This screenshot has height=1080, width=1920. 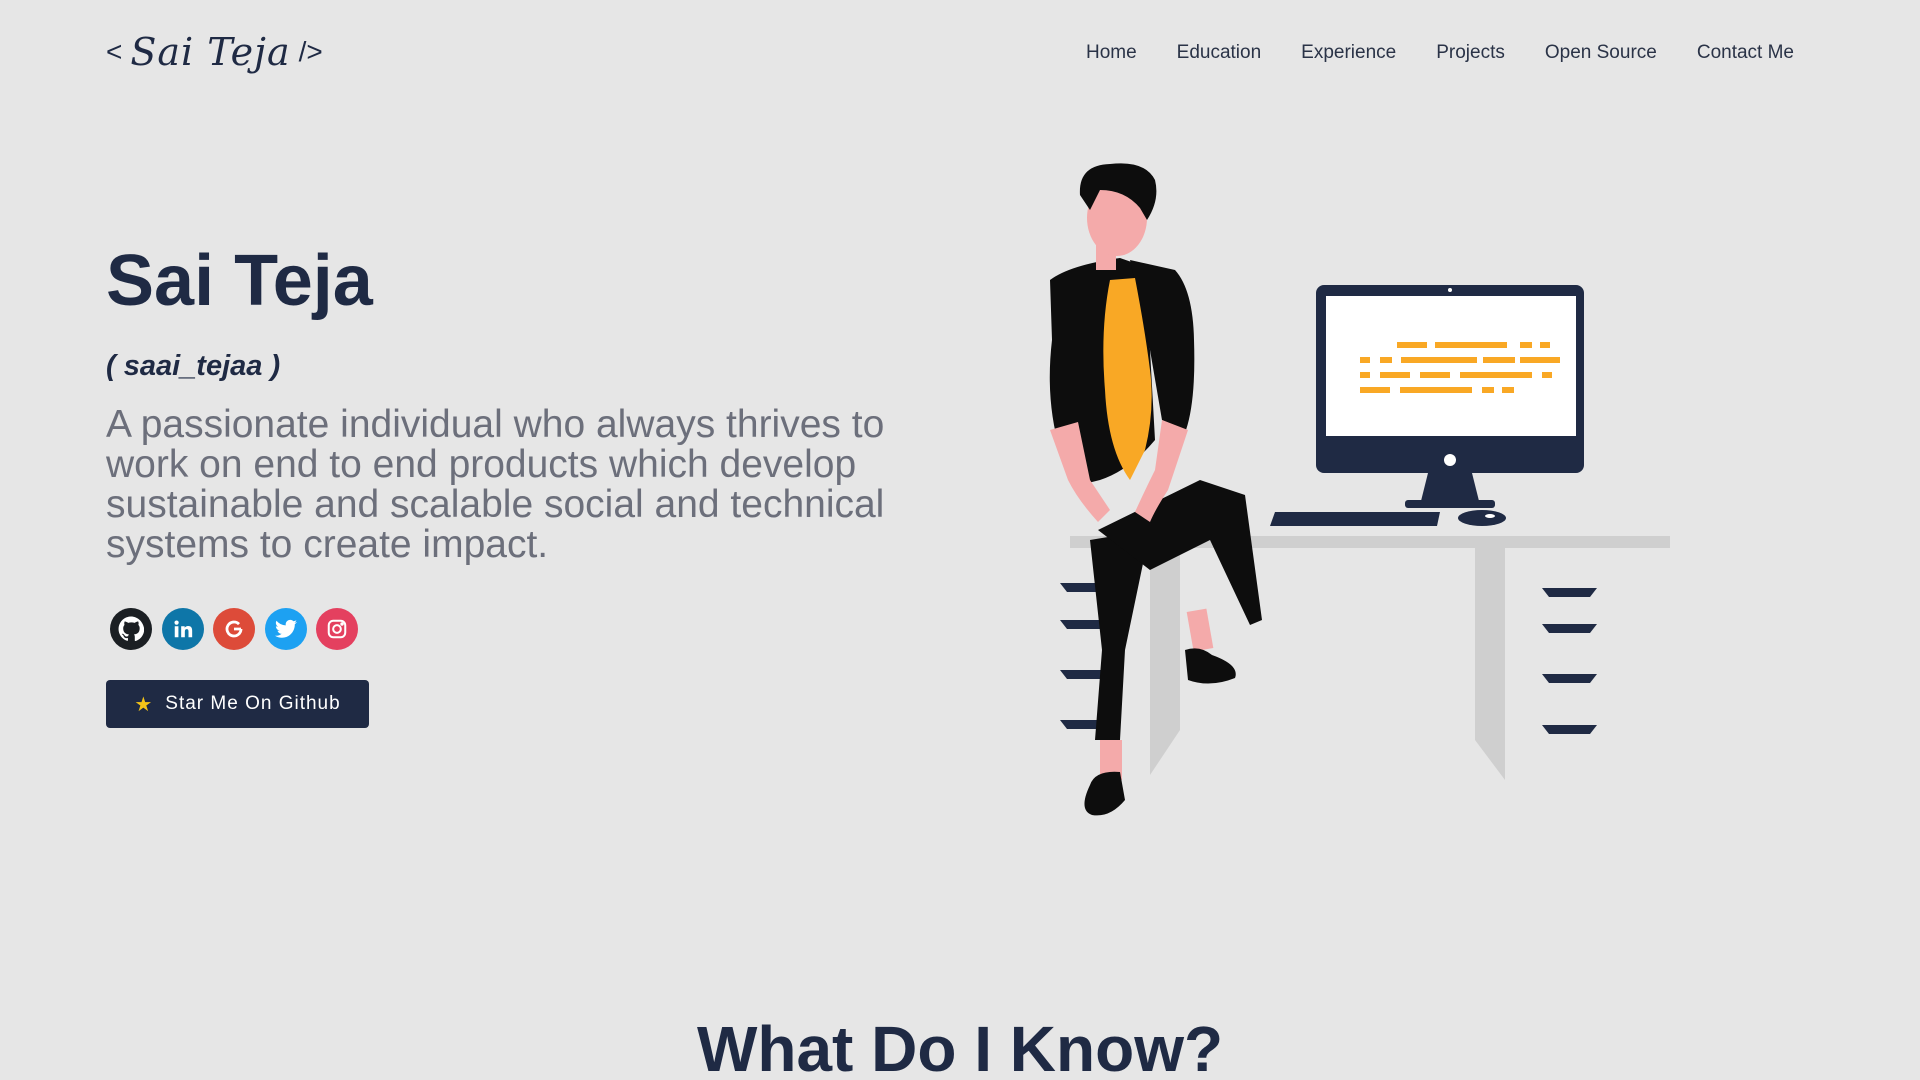 I want to click on twitter-icon, so click(x=285, y=629).